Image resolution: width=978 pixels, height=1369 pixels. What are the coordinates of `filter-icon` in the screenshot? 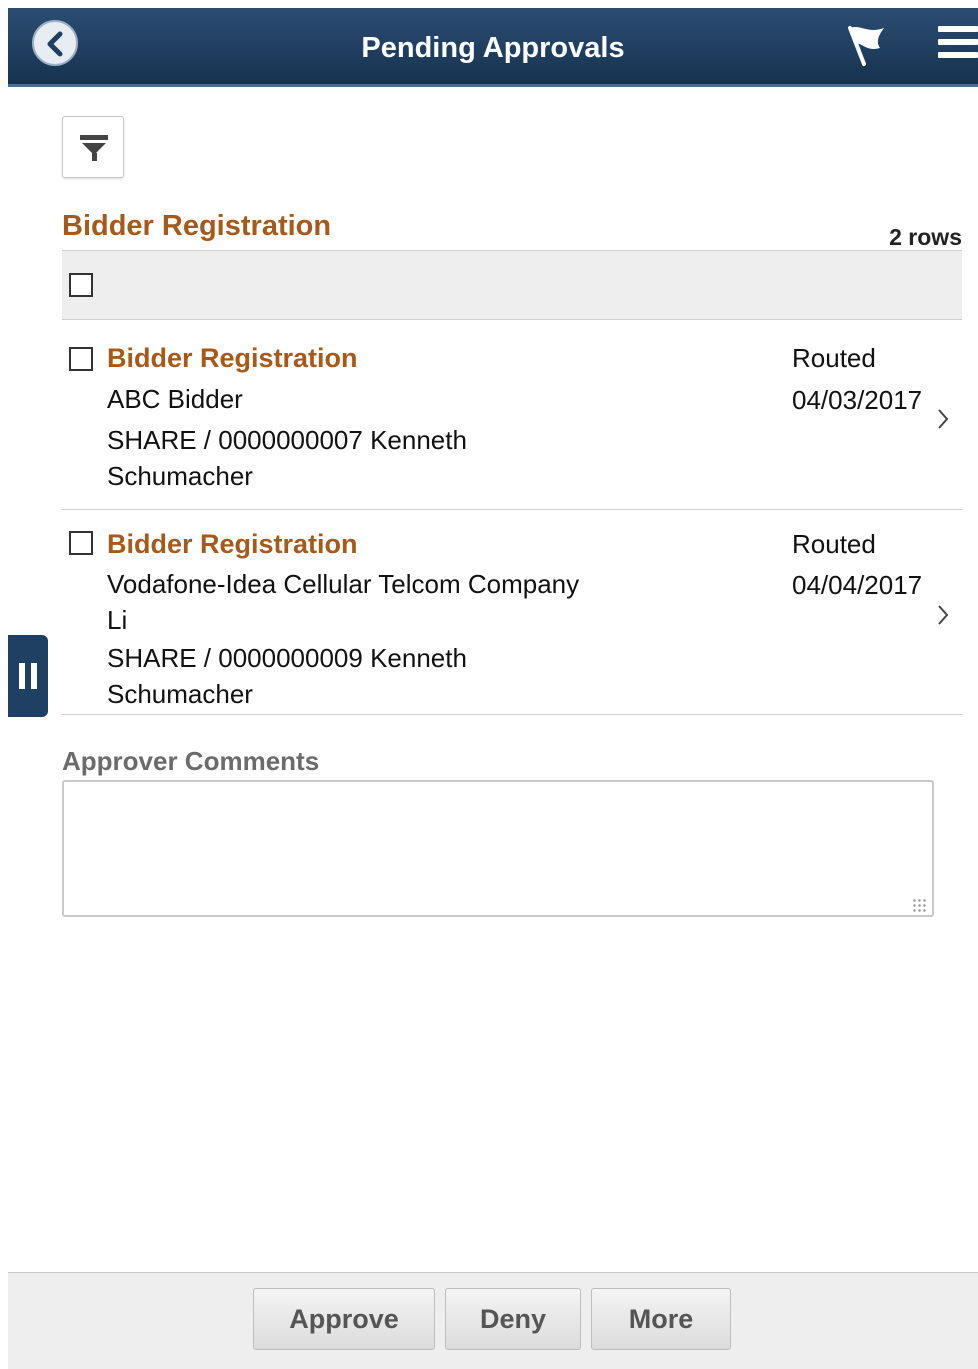 It's located at (94, 148).